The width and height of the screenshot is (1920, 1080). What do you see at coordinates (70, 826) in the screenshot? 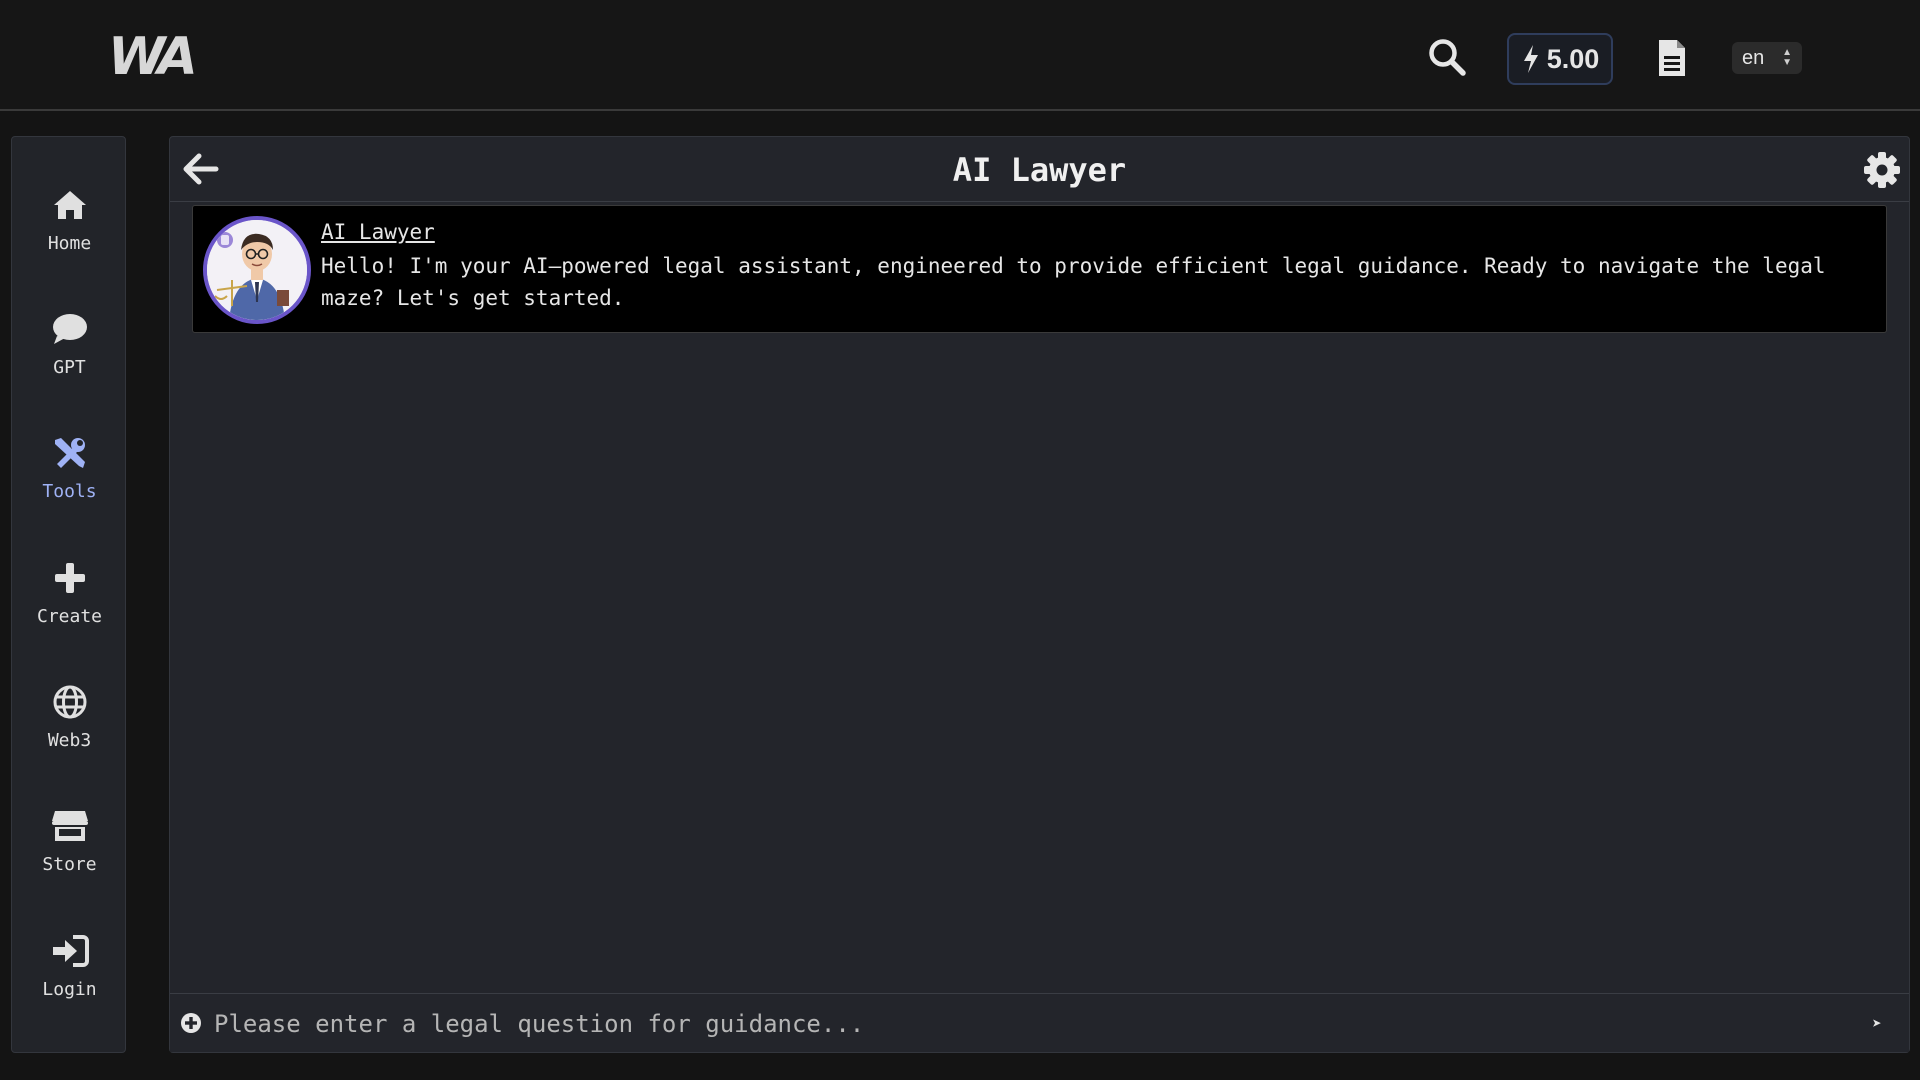
I see `store-icon` at bounding box center [70, 826].